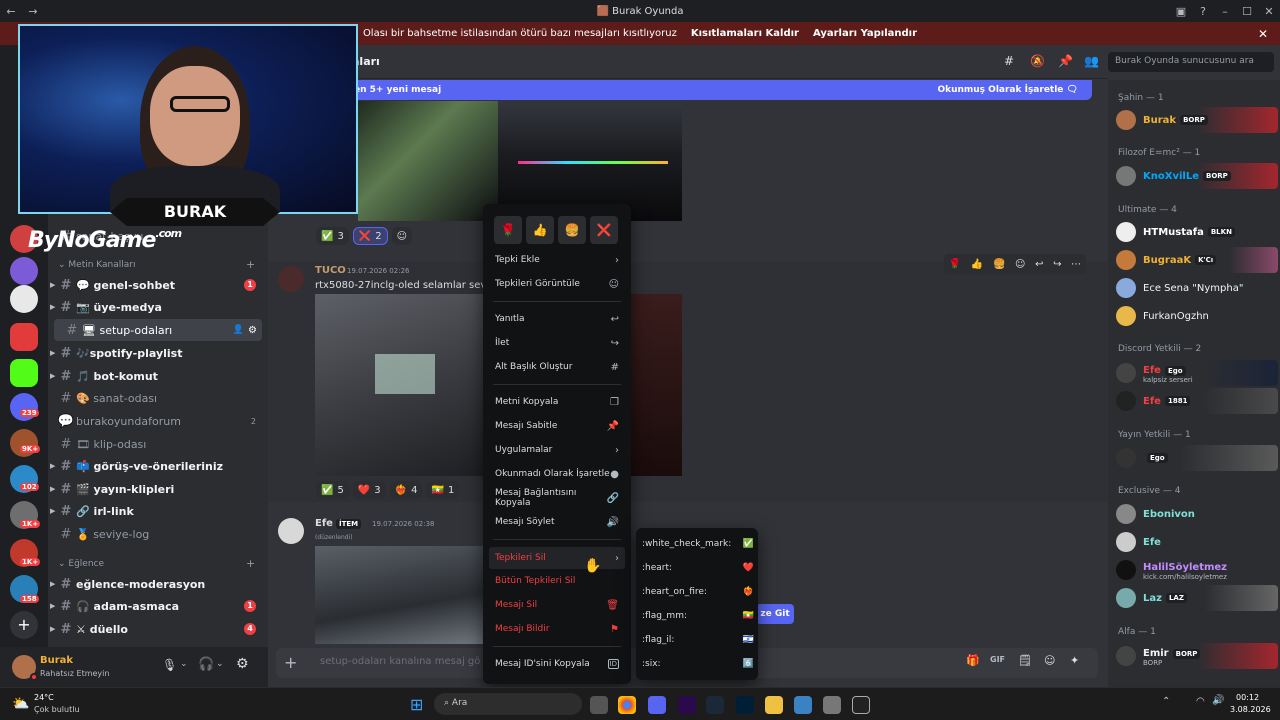  What do you see at coordinates (1247, 11) in the screenshot?
I see `maximize-icon: ☐` at bounding box center [1247, 11].